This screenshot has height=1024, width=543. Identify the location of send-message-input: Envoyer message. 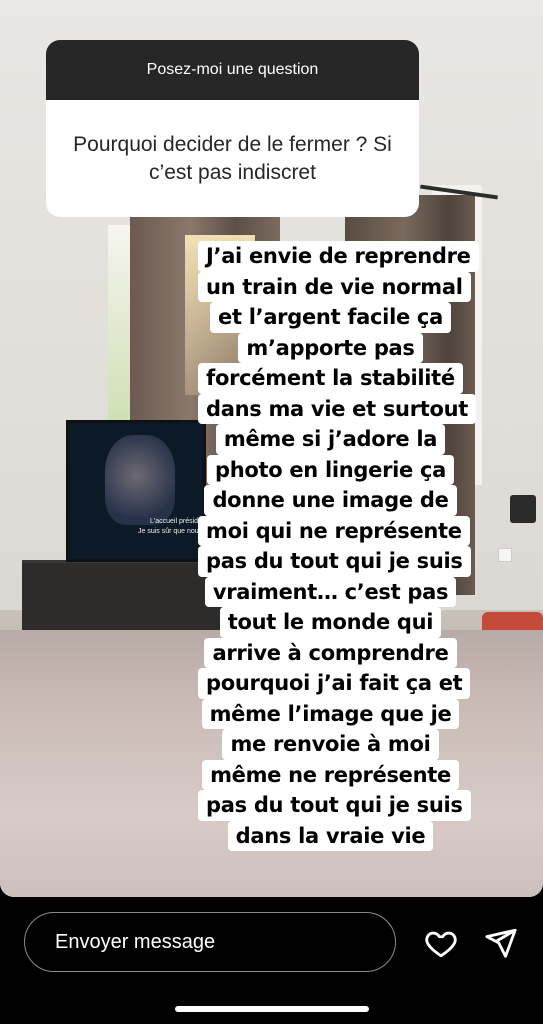
(210, 942).